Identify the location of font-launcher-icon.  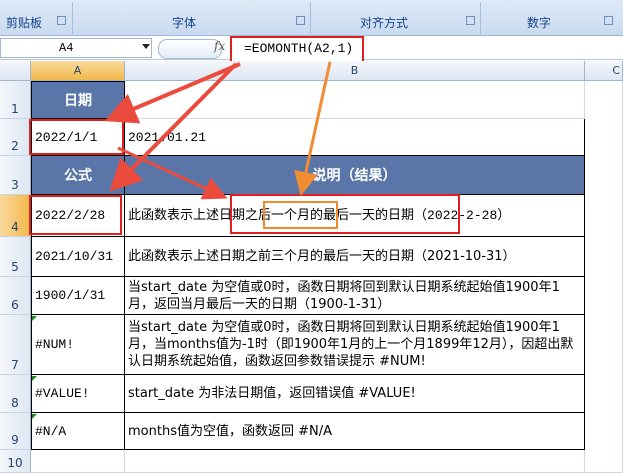
(300, 20).